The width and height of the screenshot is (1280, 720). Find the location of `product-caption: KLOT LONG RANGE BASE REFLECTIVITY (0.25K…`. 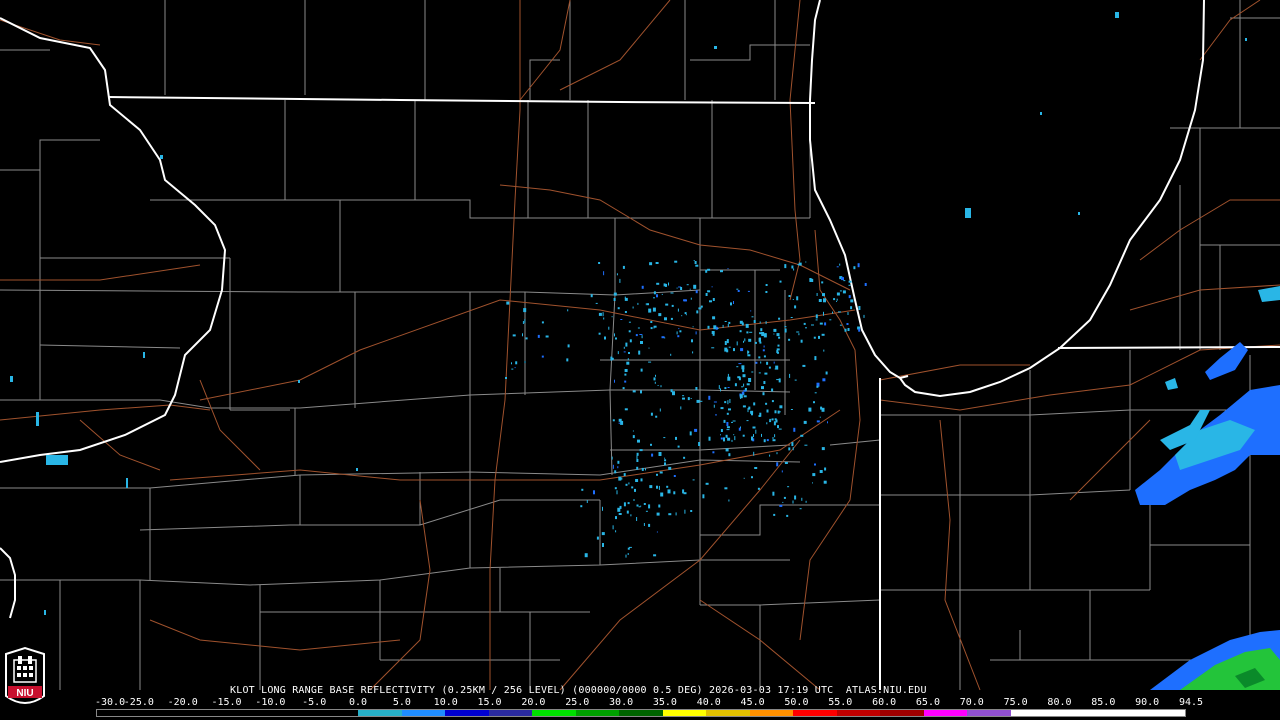

product-caption: KLOT LONG RANGE BASE REFLECTIVITY (0.25K… is located at coordinates (578, 690).